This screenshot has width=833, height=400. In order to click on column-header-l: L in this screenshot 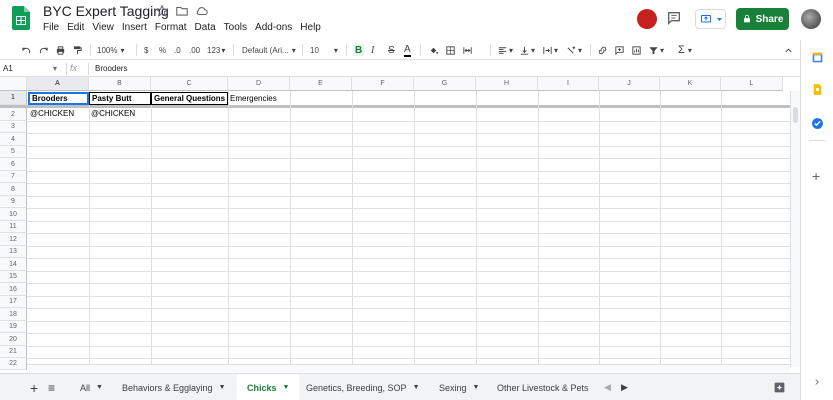, I will do `click(752, 84)`.